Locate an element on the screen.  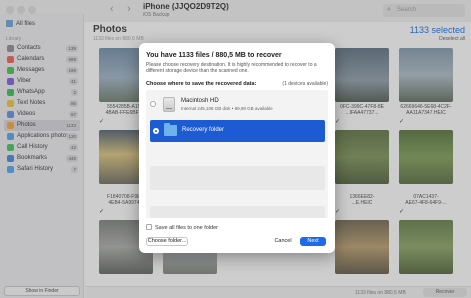
folder-name: Recovery folder is located at coordinates (203, 130).